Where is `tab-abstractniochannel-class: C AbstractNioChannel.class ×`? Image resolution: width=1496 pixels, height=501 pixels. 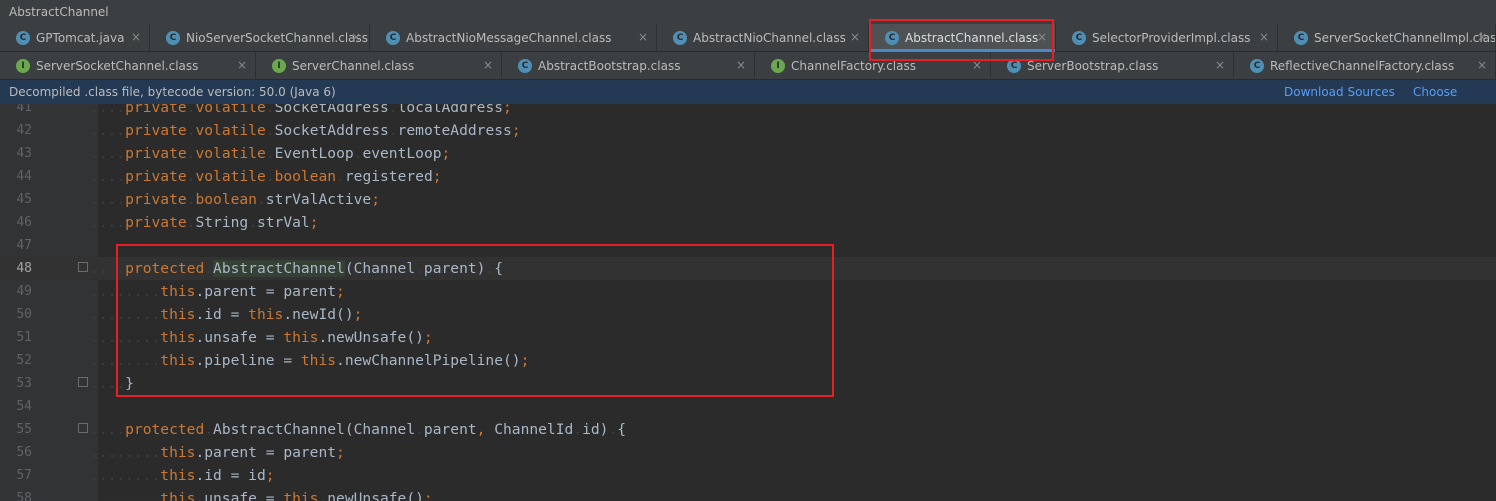 tab-abstractniochannel-class: C AbstractNioChannel.class × is located at coordinates (763, 38).